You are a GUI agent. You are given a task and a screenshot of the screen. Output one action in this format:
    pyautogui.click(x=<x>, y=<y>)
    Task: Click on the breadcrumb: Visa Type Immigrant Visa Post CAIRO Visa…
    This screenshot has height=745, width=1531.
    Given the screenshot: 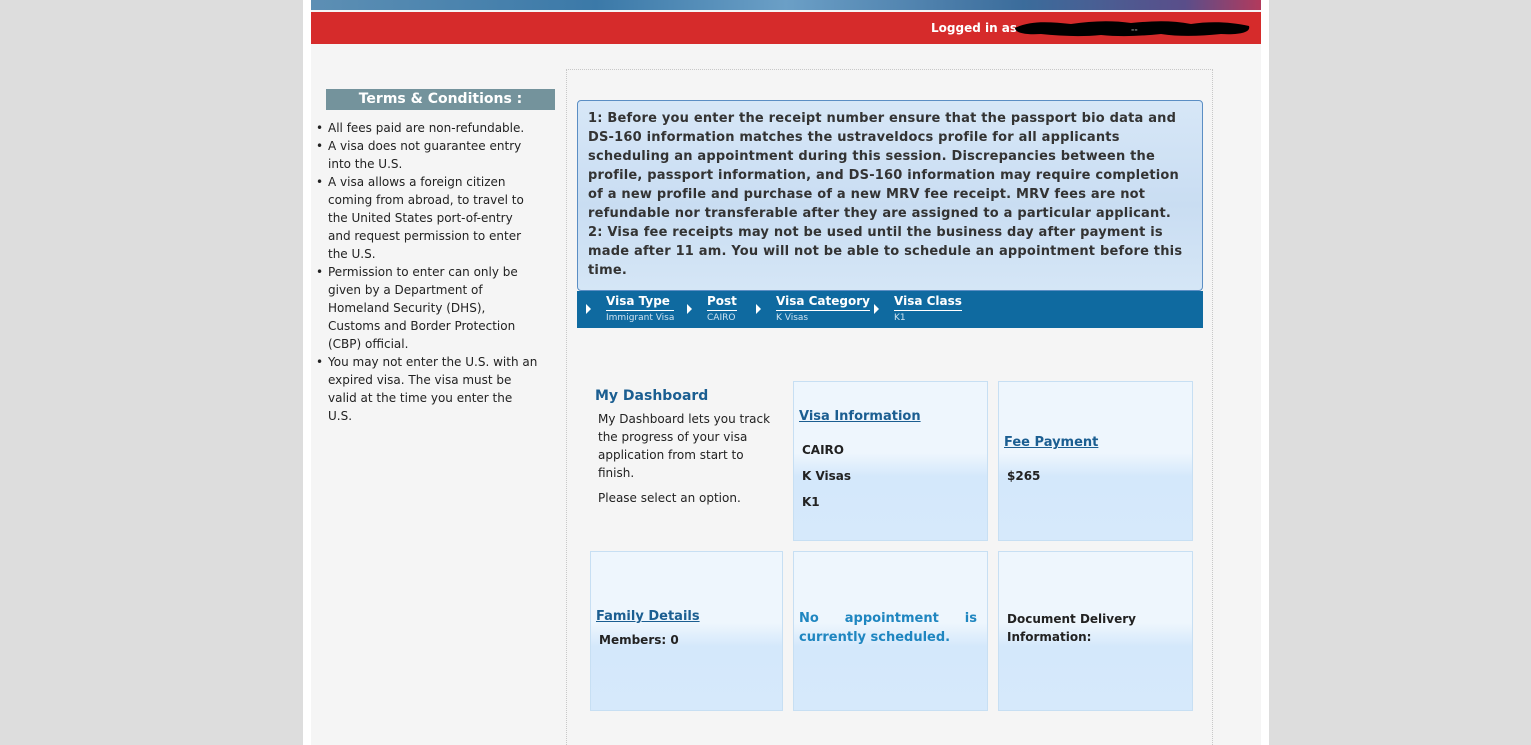 What is the action you would take?
    pyautogui.click(x=890, y=309)
    